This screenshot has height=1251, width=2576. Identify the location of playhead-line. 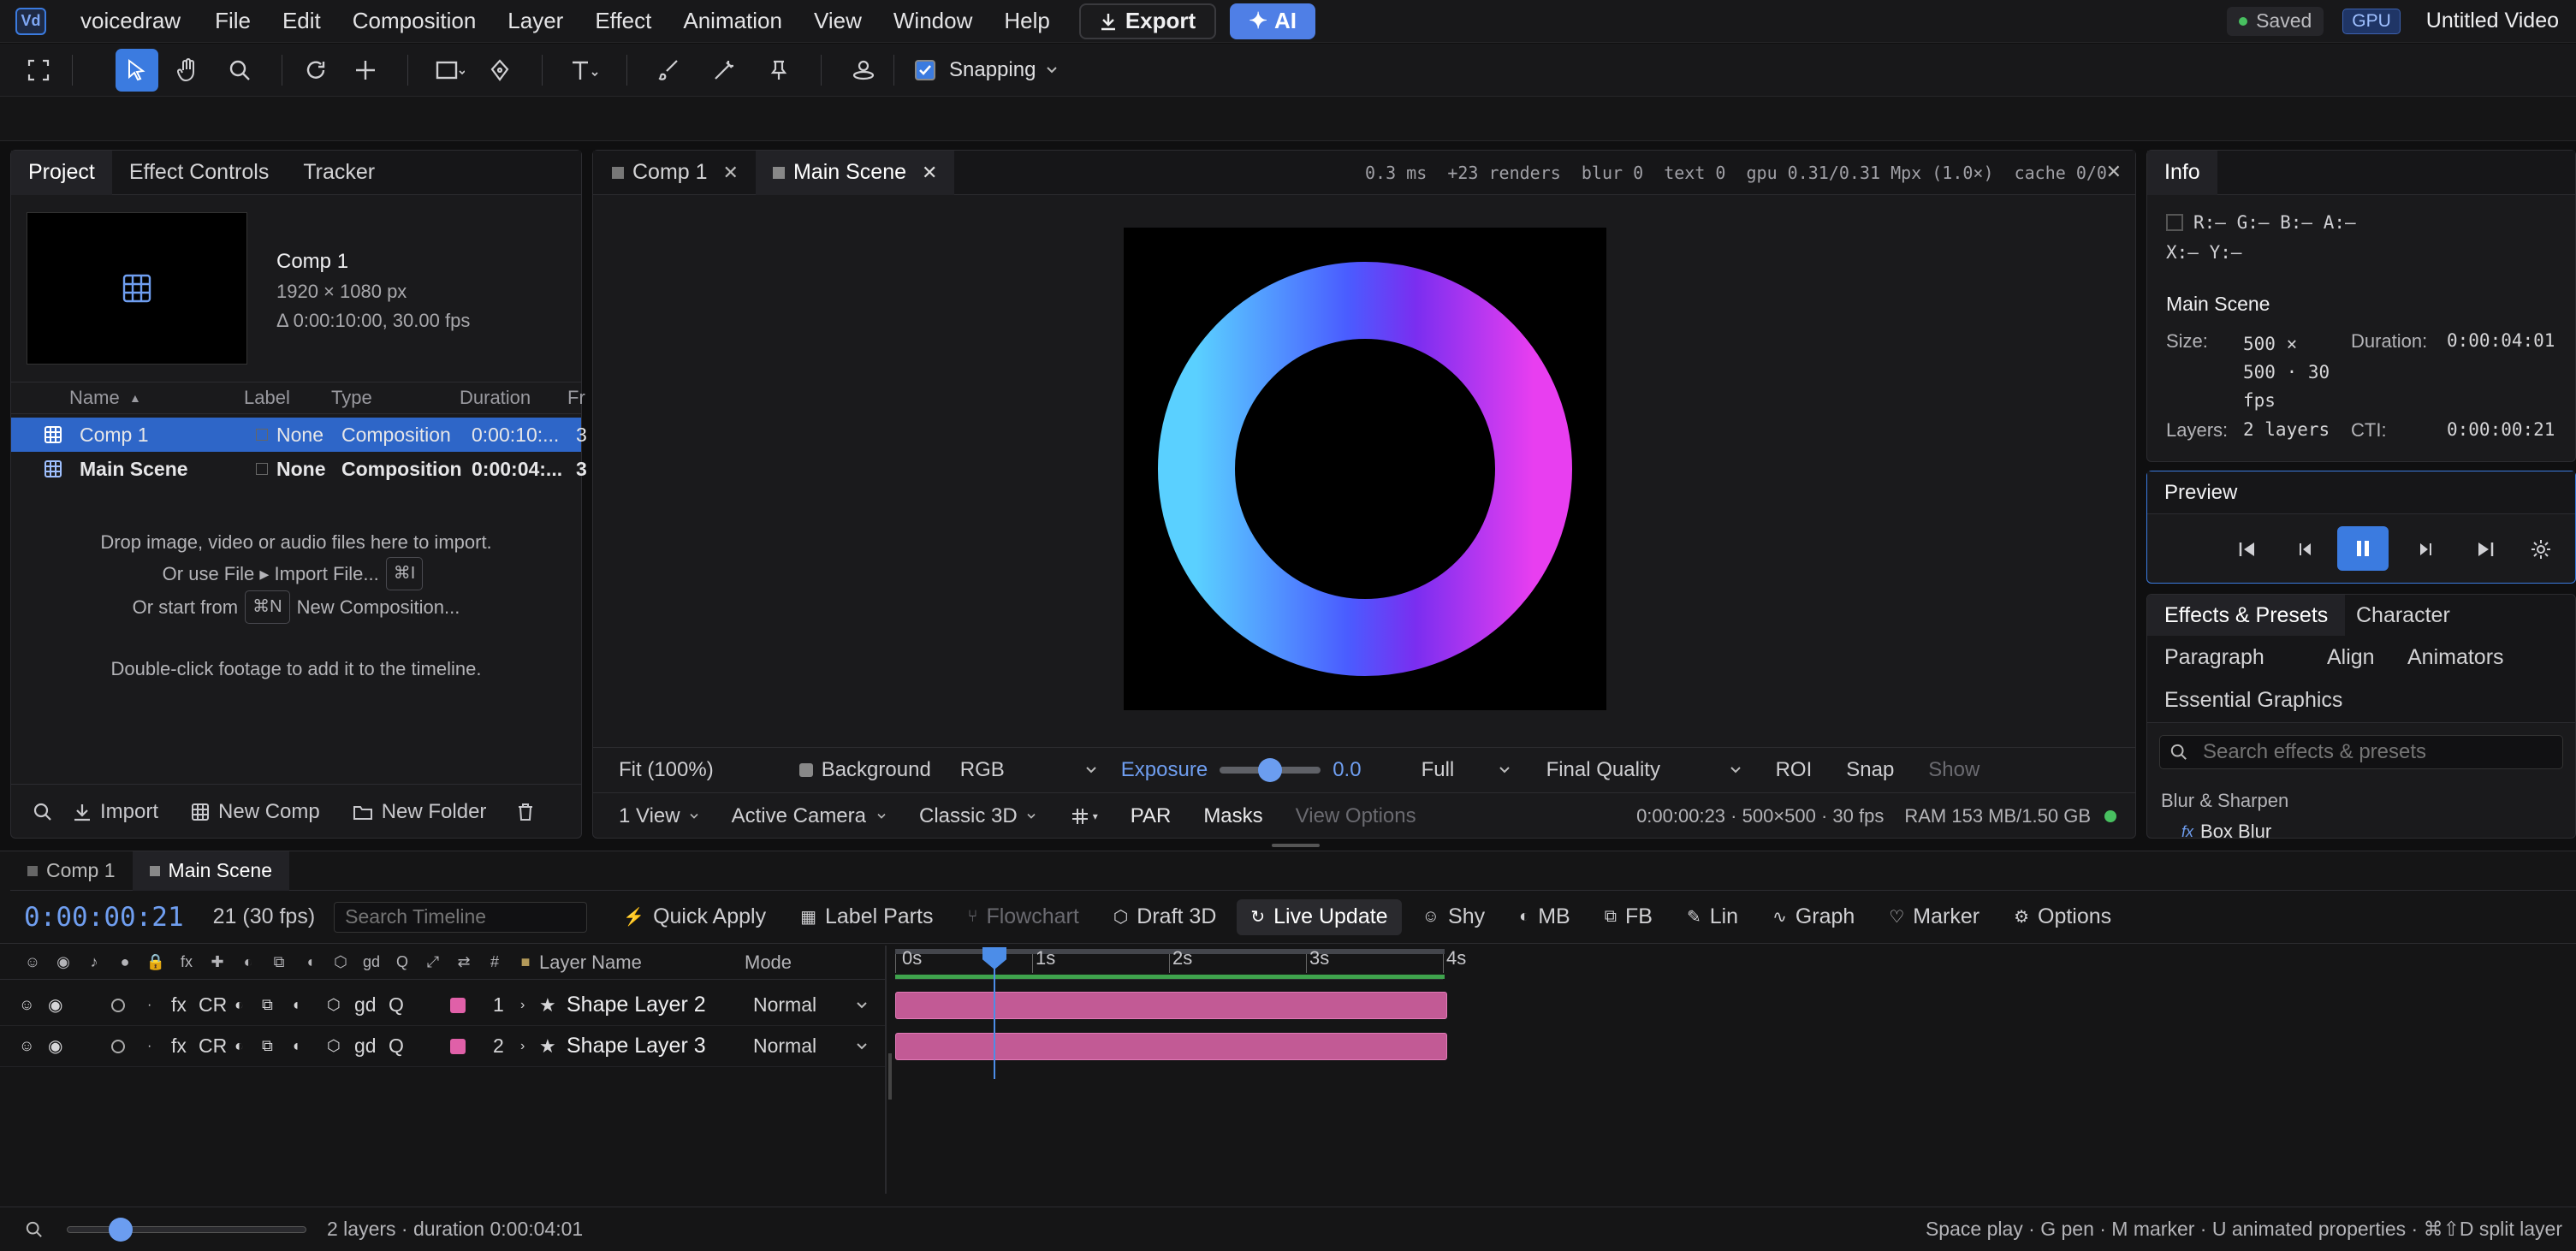
(994, 1023).